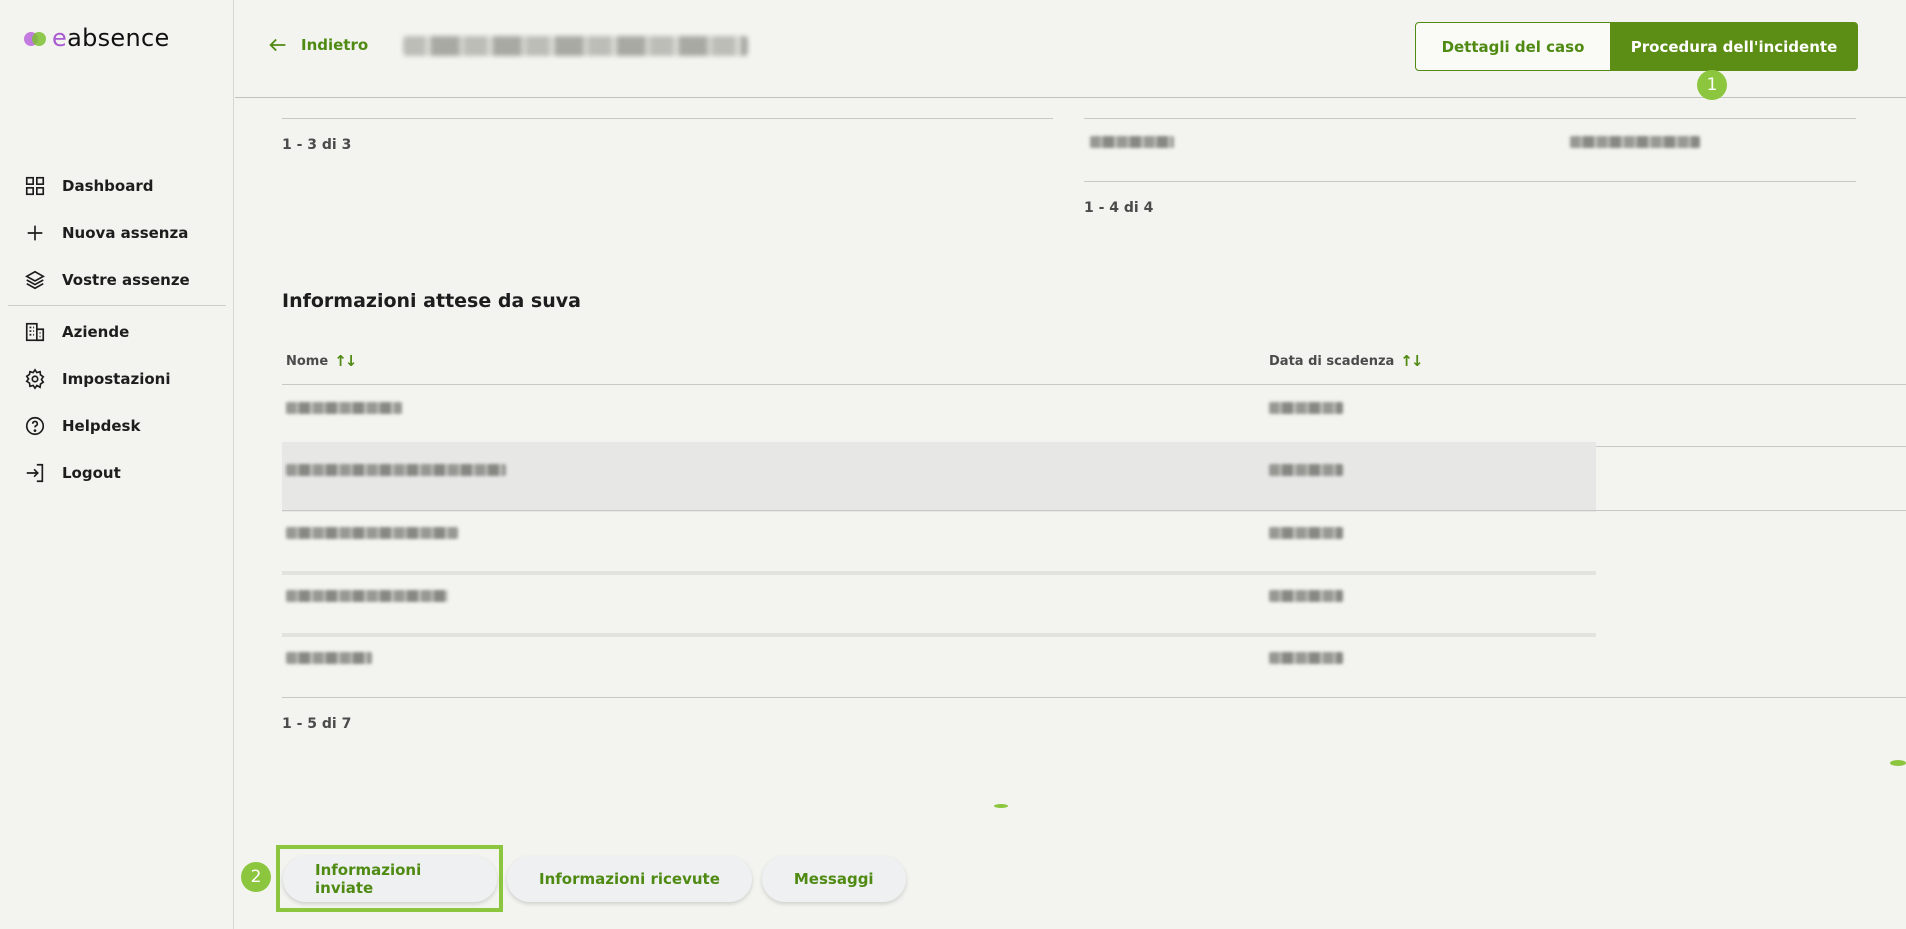 The height and width of the screenshot is (929, 1906). What do you see at coordinates (91, 472) in the screenshot?
I see `sidebar-item-label: Logout` at bounding box center [91, 472].